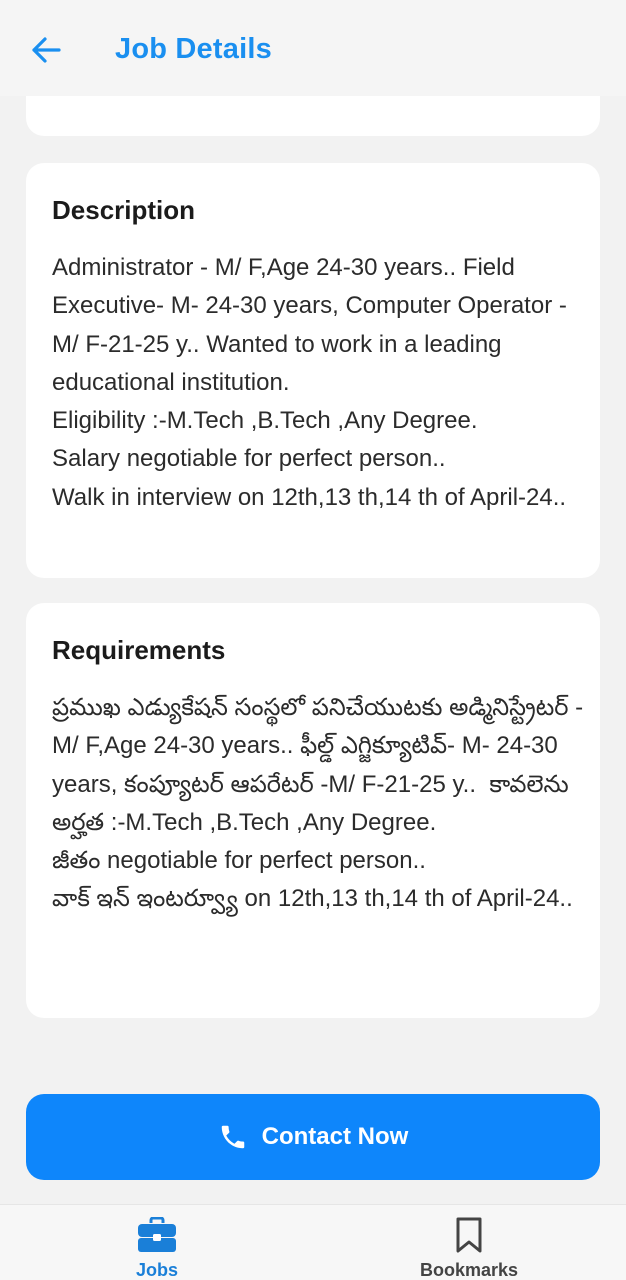  I want to click on requirements-heading: Requirements, so click(139, 650).